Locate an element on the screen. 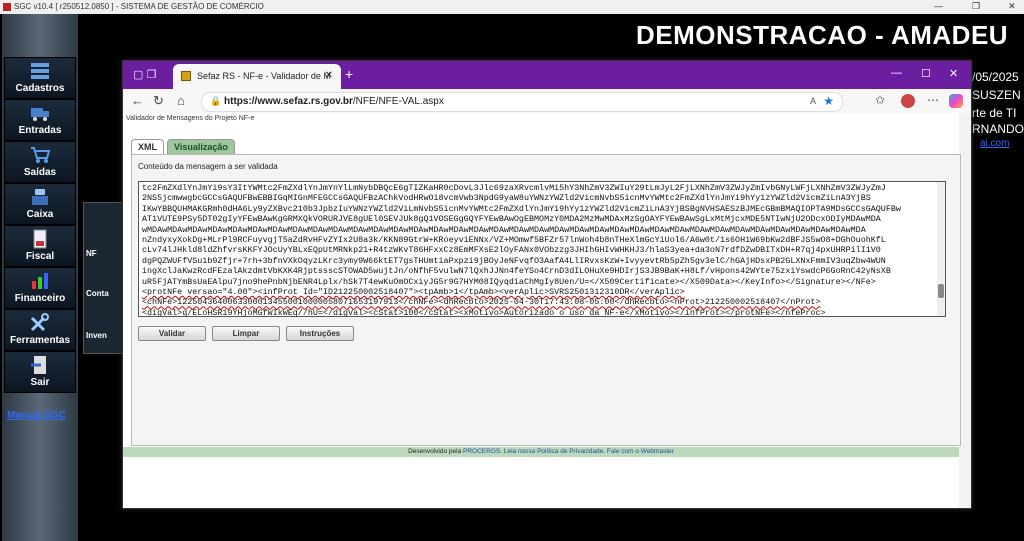  validar-button: Validar is located at coordinates (172, 333).